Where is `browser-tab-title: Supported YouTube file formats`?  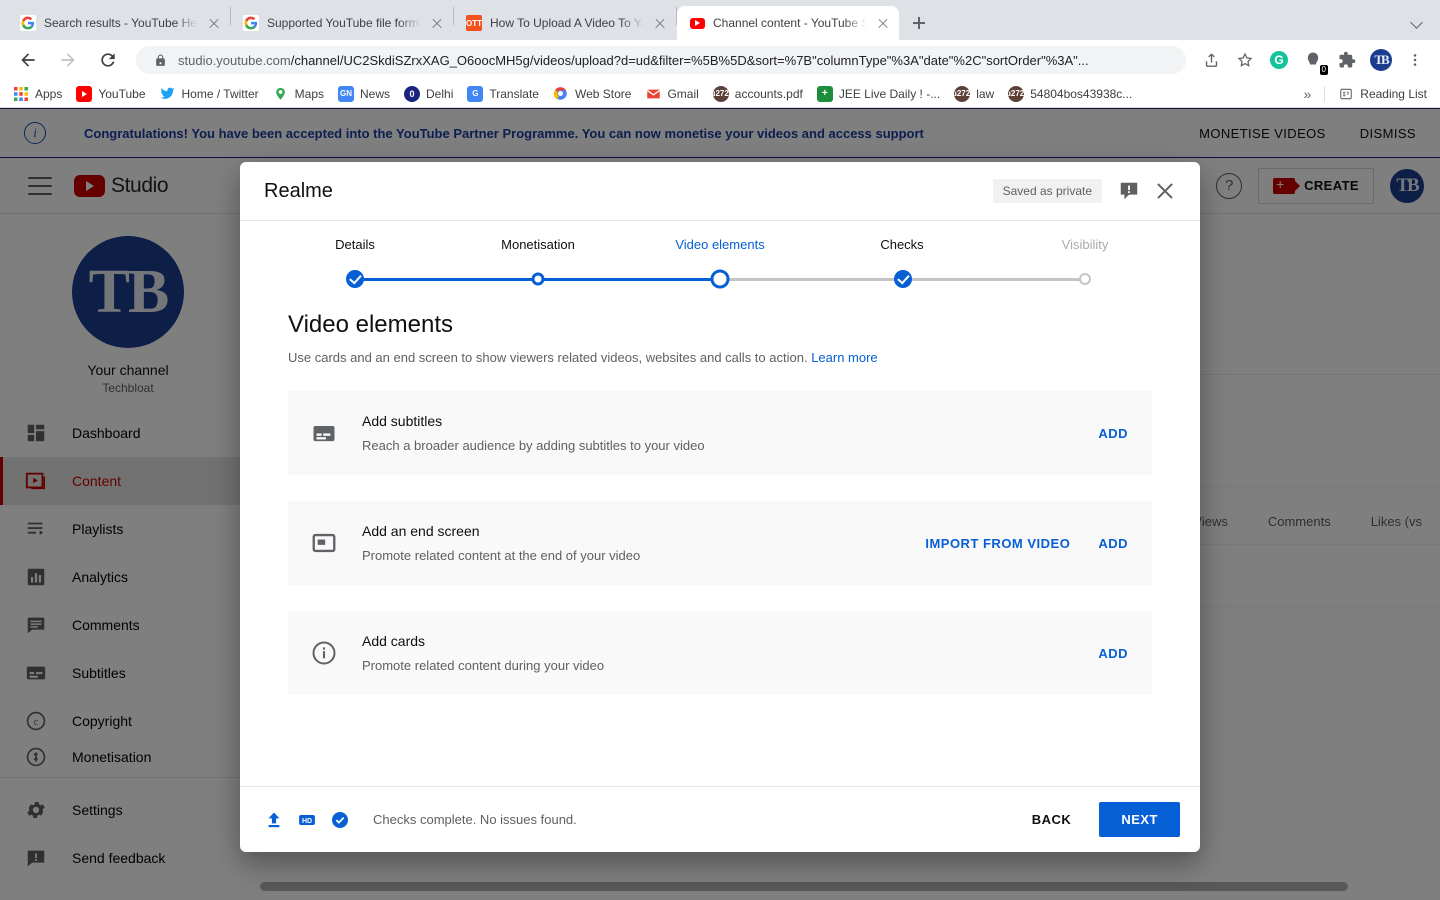
browser-tab-title: Supported YouTube file formats is located at coordinates (344, 23).